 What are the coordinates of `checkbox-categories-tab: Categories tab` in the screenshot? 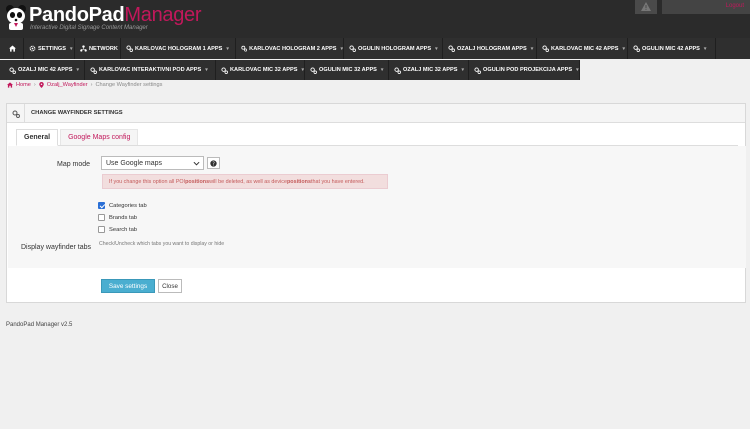 It's located at (122, 205).